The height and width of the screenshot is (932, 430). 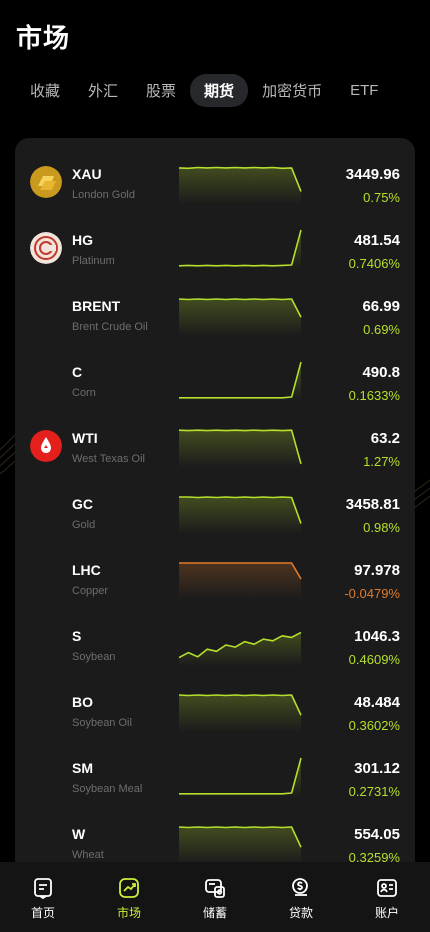 I want to click on price: 301.12, so click(x=377, y=768).